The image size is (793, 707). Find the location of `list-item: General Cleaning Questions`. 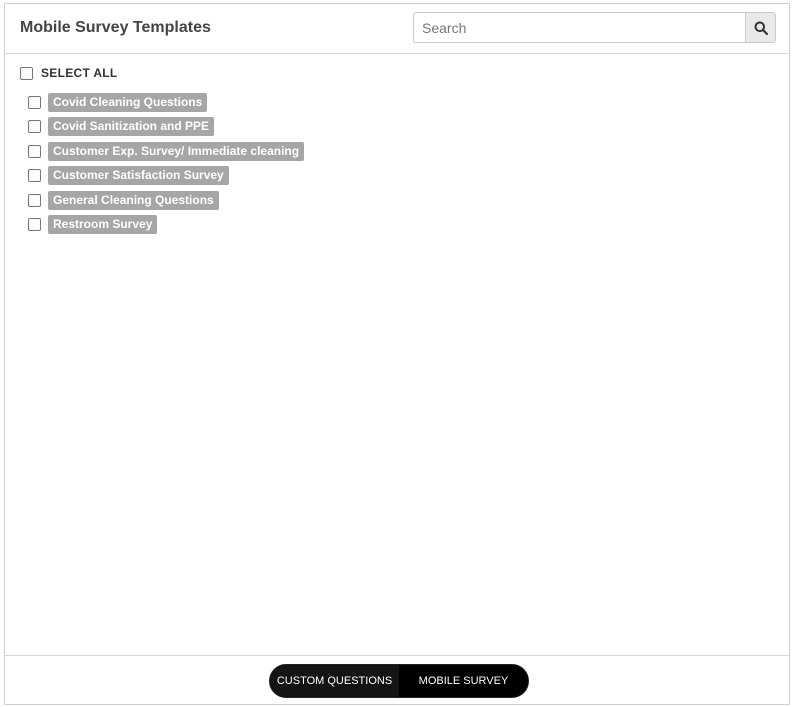

list-item: General Cleaning Questions is located at coordinates (166, 200).